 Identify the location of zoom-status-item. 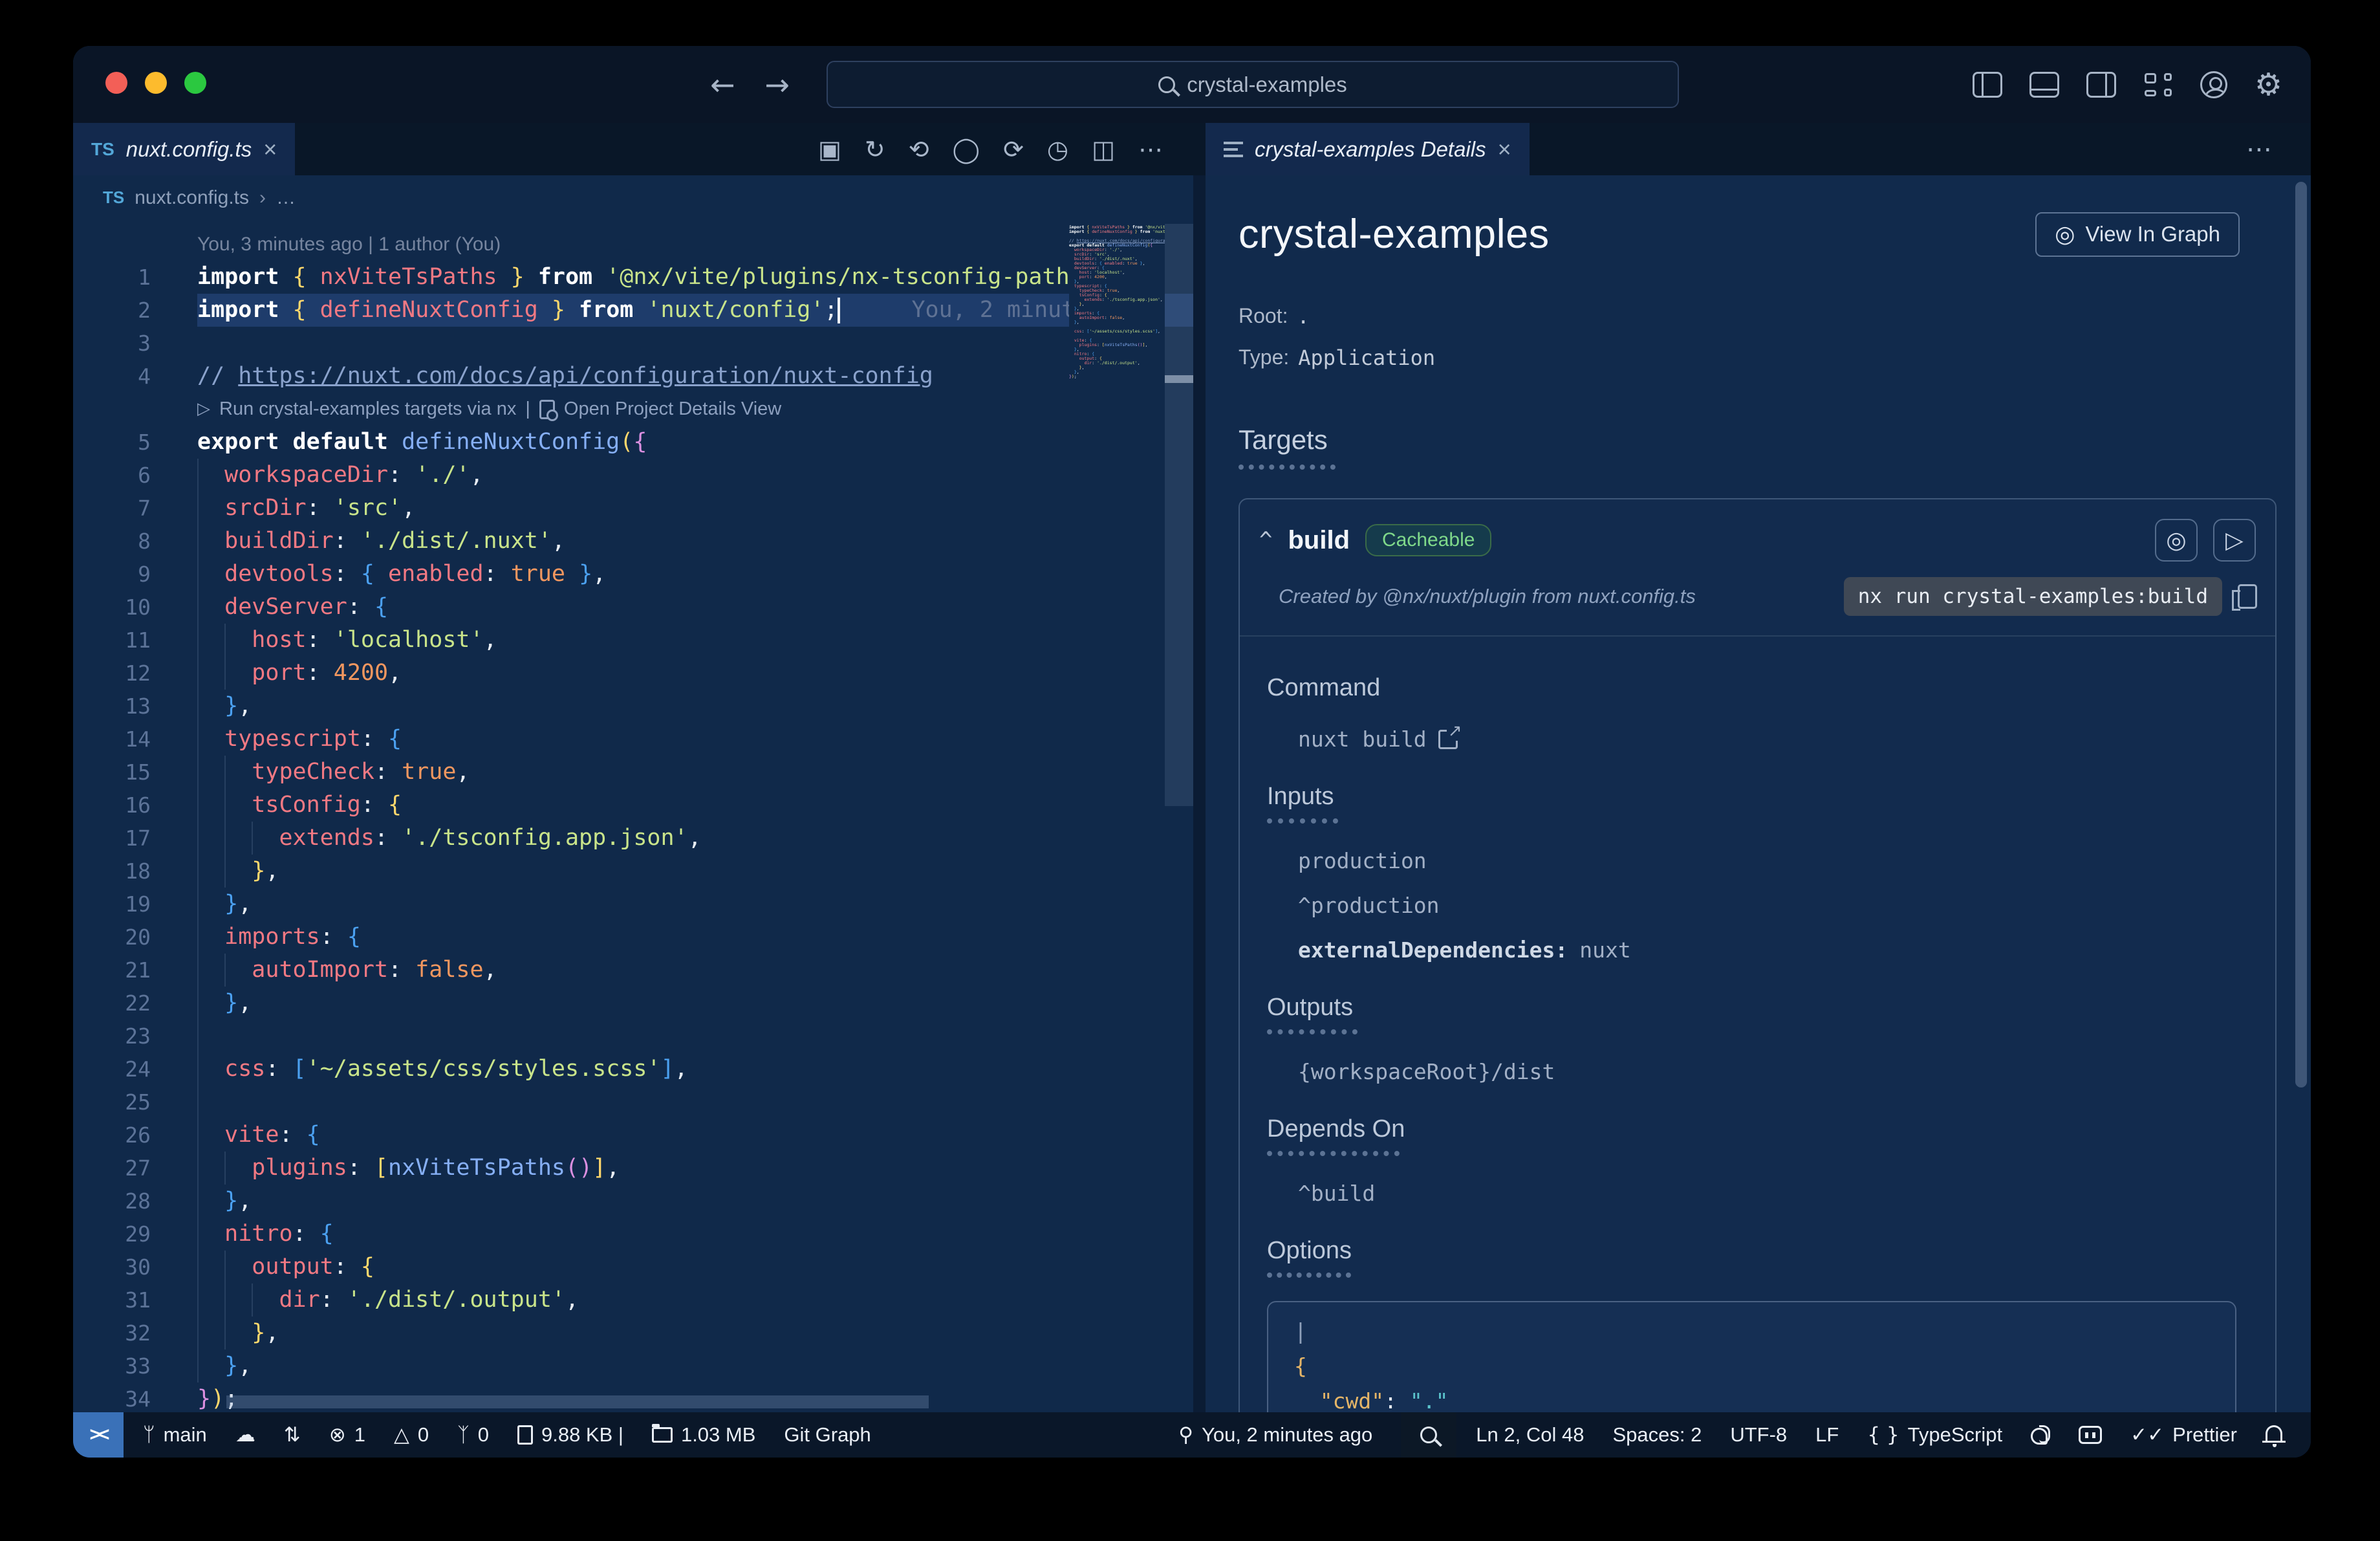
(1429, 1435).